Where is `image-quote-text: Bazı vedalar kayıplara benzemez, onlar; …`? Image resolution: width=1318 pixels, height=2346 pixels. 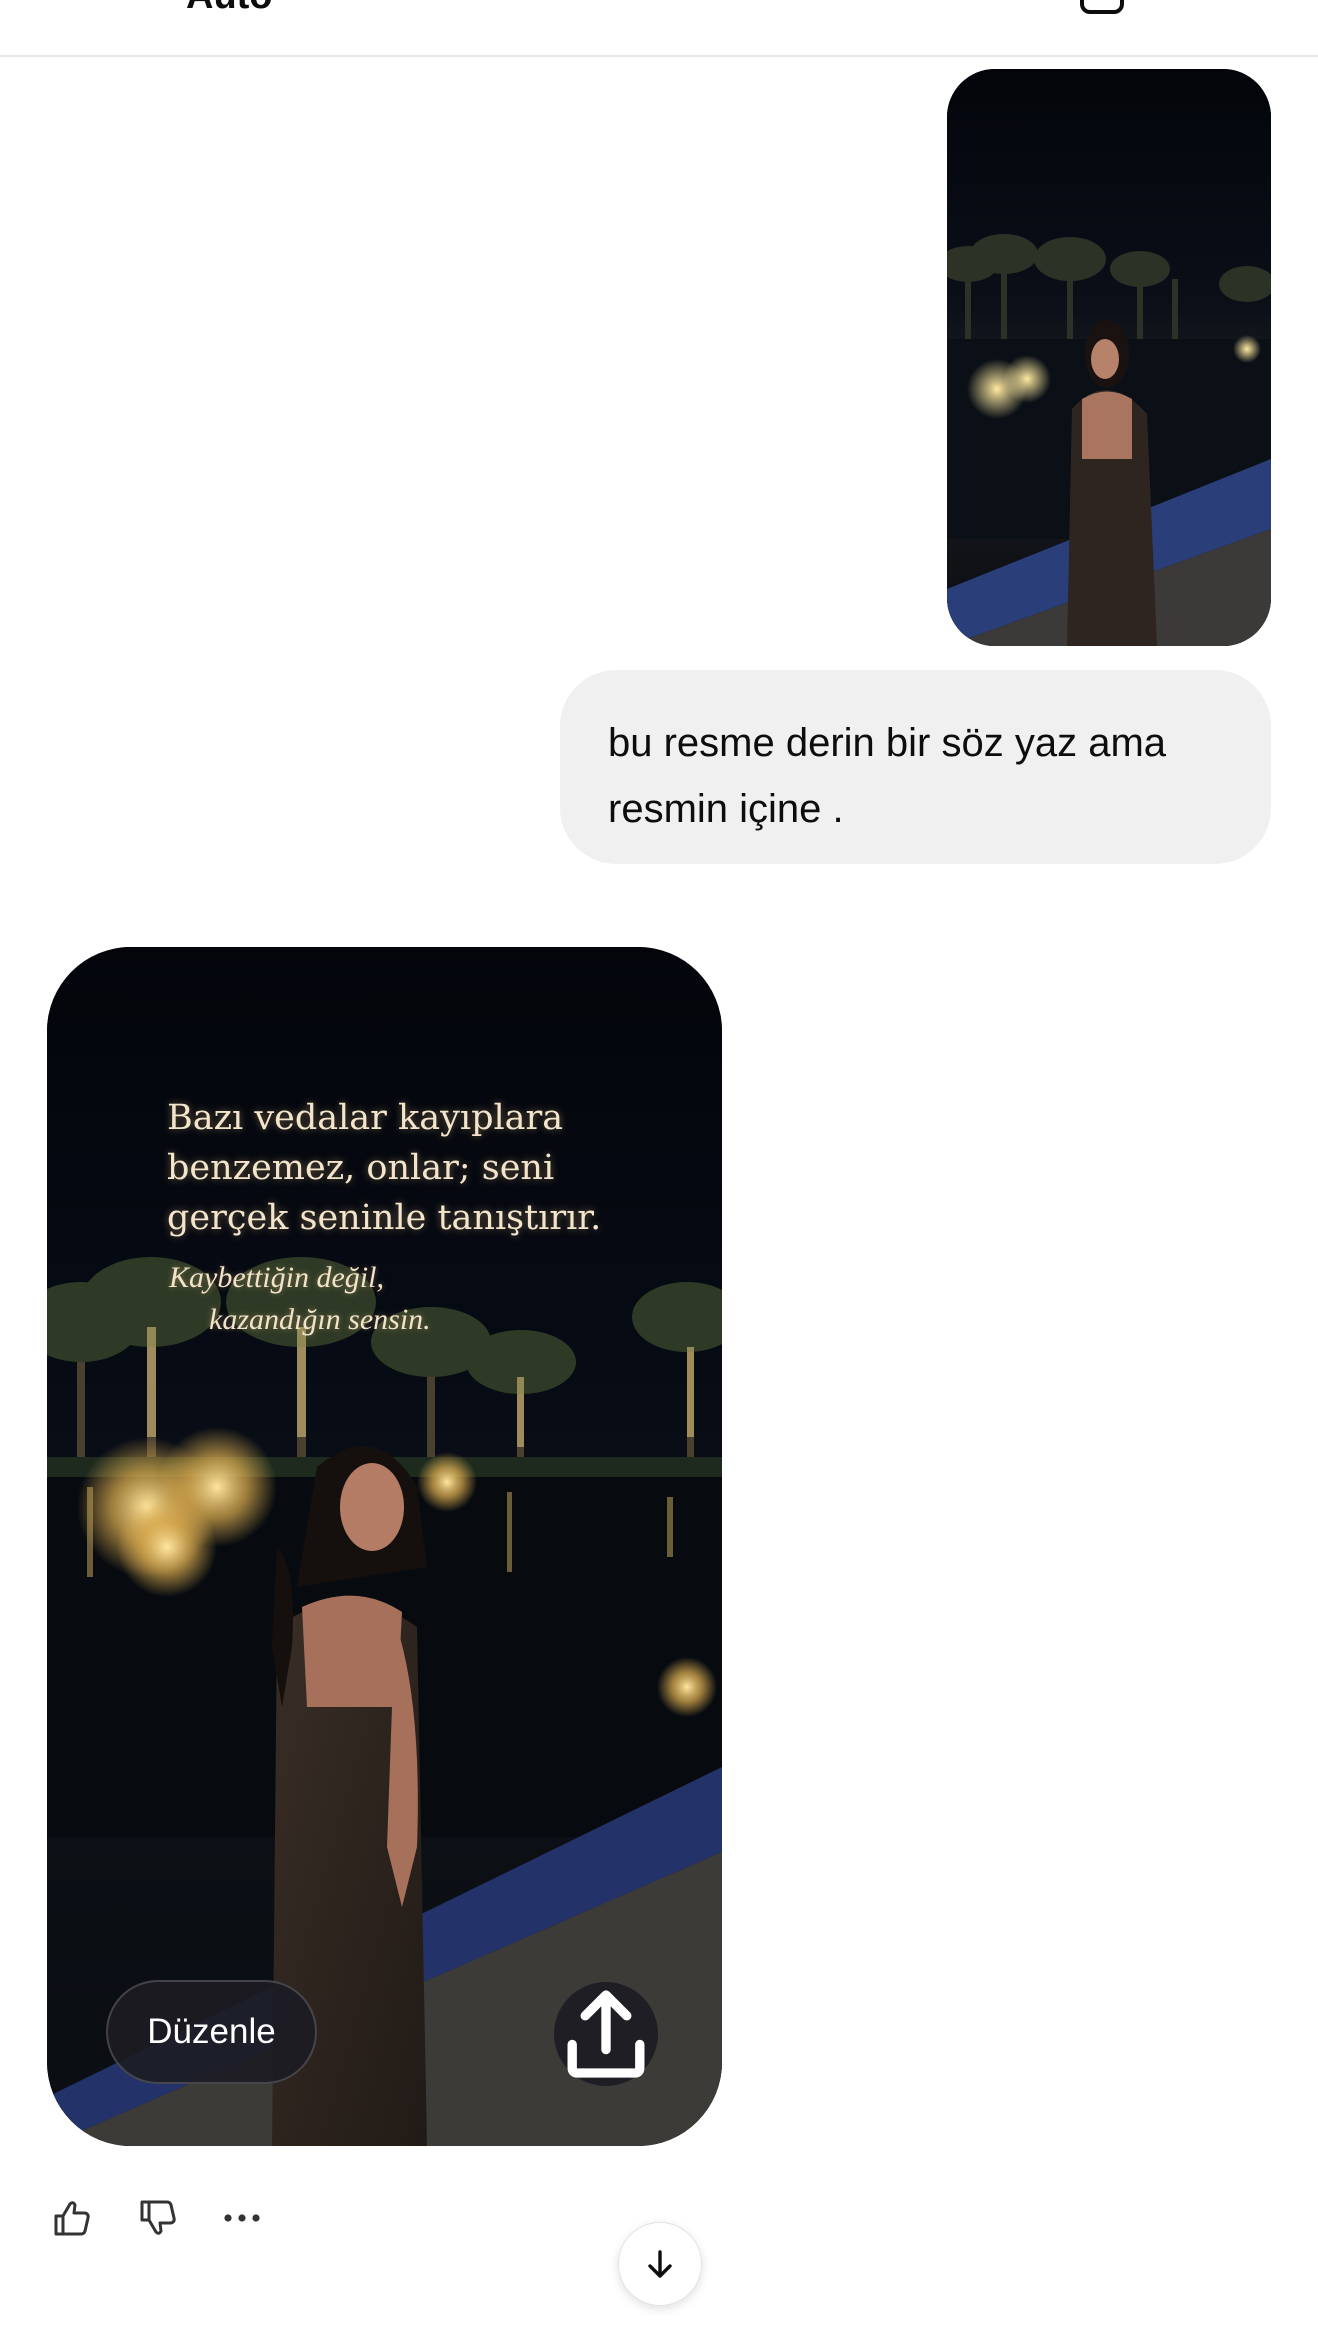 image-quote-text: Bazı vedalar kayıplara benzemez, onlar; … is located at coordinates (407, 1168).